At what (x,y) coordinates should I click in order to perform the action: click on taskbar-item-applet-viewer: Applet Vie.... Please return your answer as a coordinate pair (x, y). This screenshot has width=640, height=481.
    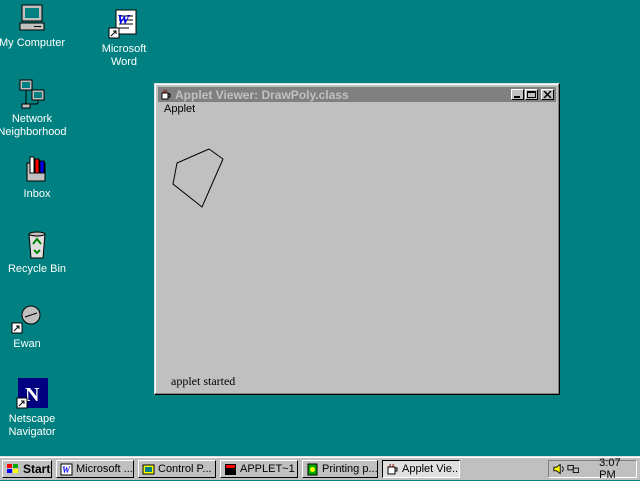
    Looking at the image, I should click on (421, 469).